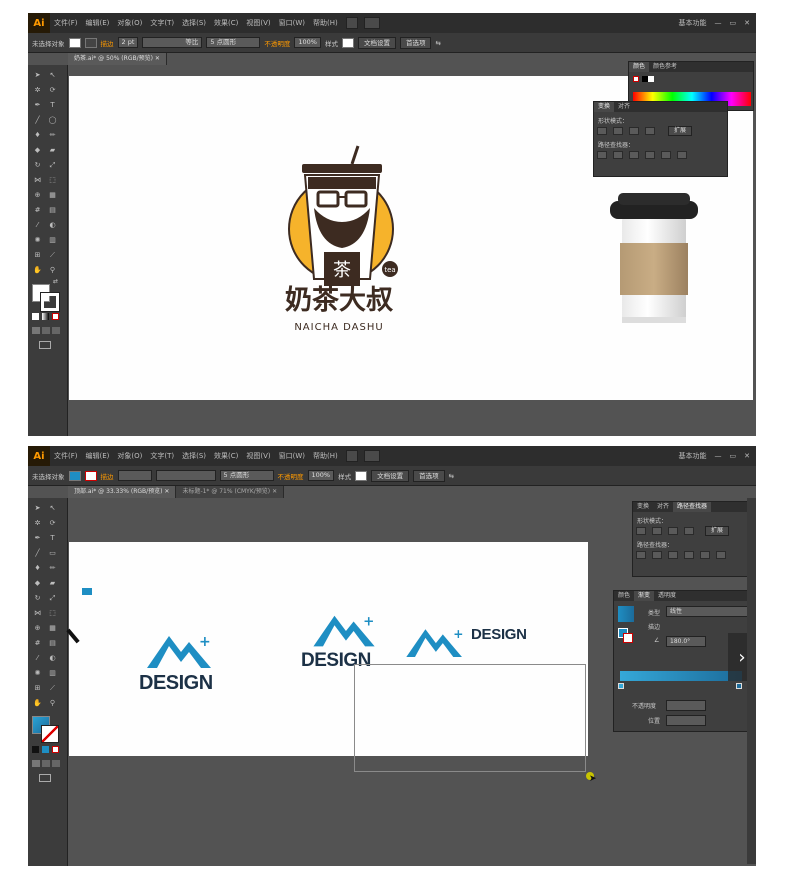 This screenshot has height=879, width=790. What do you see at coordinates (739, 686) in the screenshot?
I see `gradient-stop-right` at bounding box center [739, 686].